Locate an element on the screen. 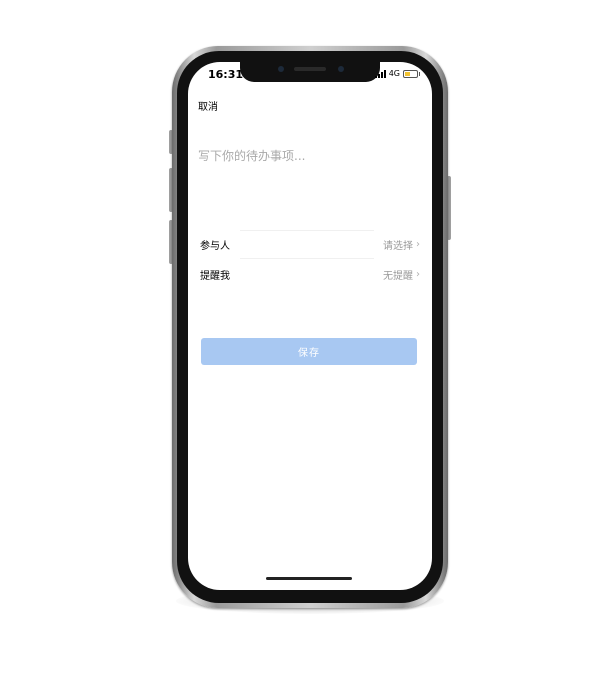  participants-row: 参与人 请选择 › is located at coordinates (310, 244).